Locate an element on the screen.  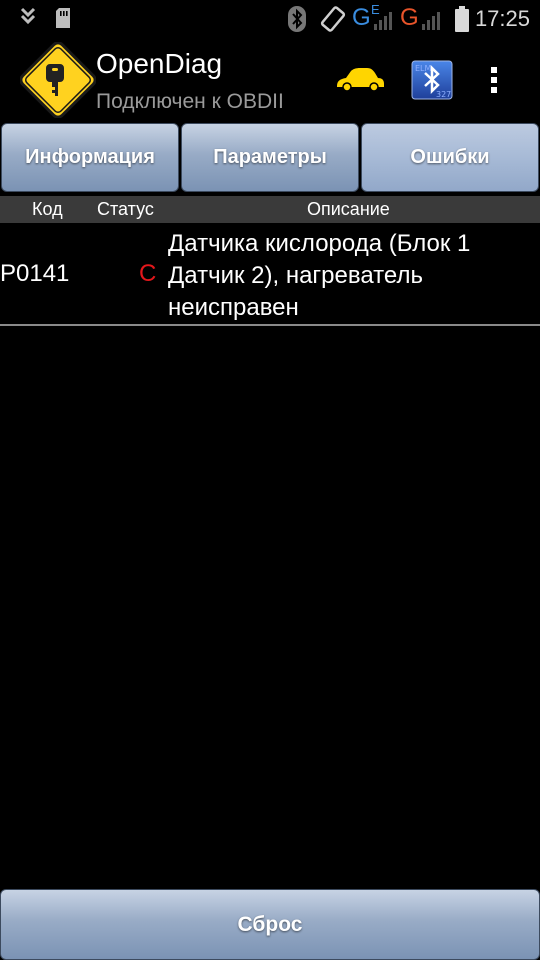
key-diamond-icon is located at coordinates (58, 80).